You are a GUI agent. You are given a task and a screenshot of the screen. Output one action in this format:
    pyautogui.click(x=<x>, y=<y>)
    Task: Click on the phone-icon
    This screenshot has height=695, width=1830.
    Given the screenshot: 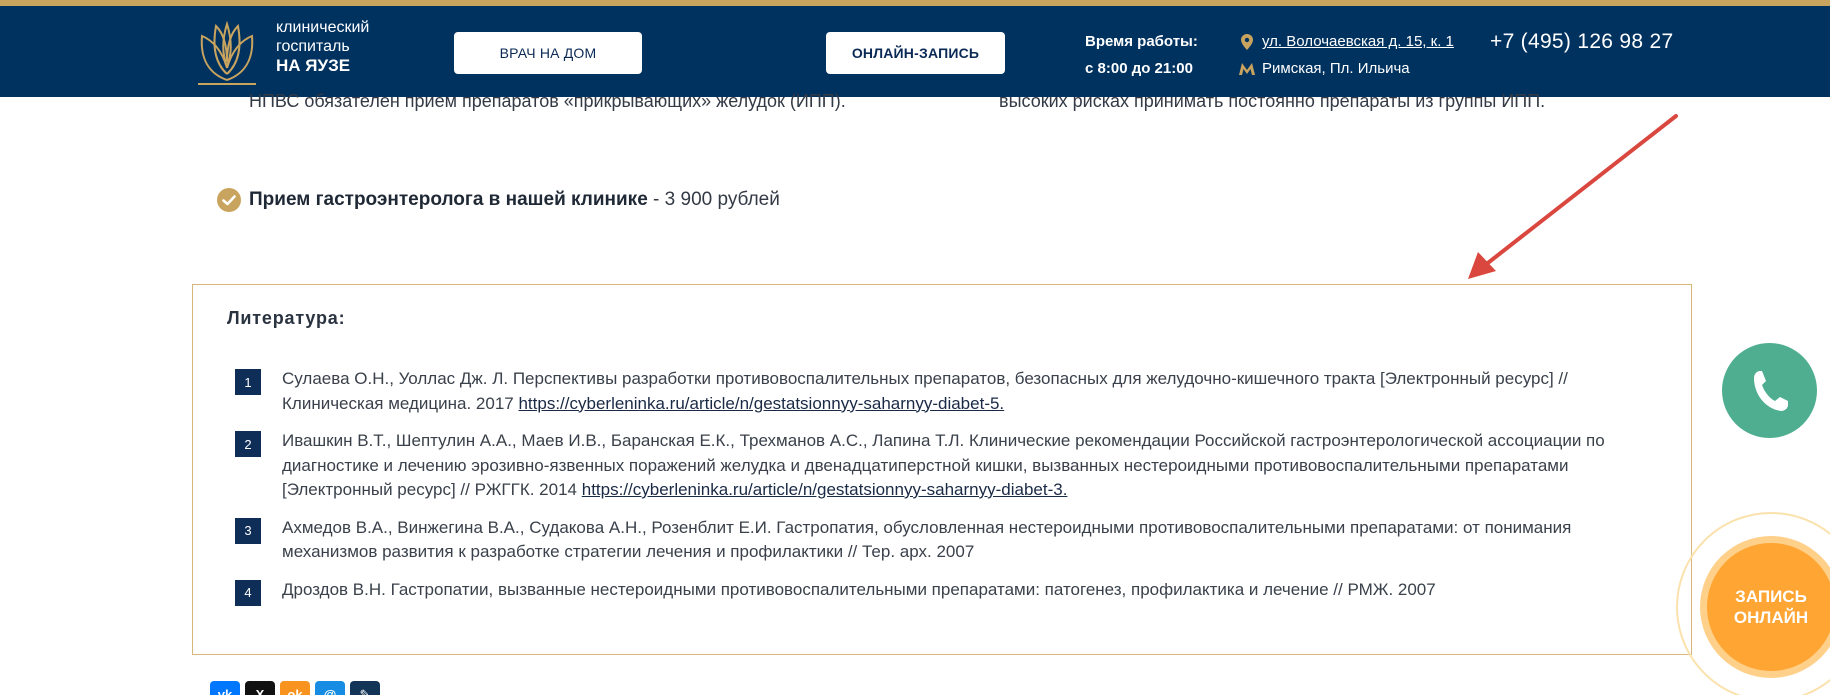 What is the action you would take?
    pyautogui.click(x=1770, y=390)
    